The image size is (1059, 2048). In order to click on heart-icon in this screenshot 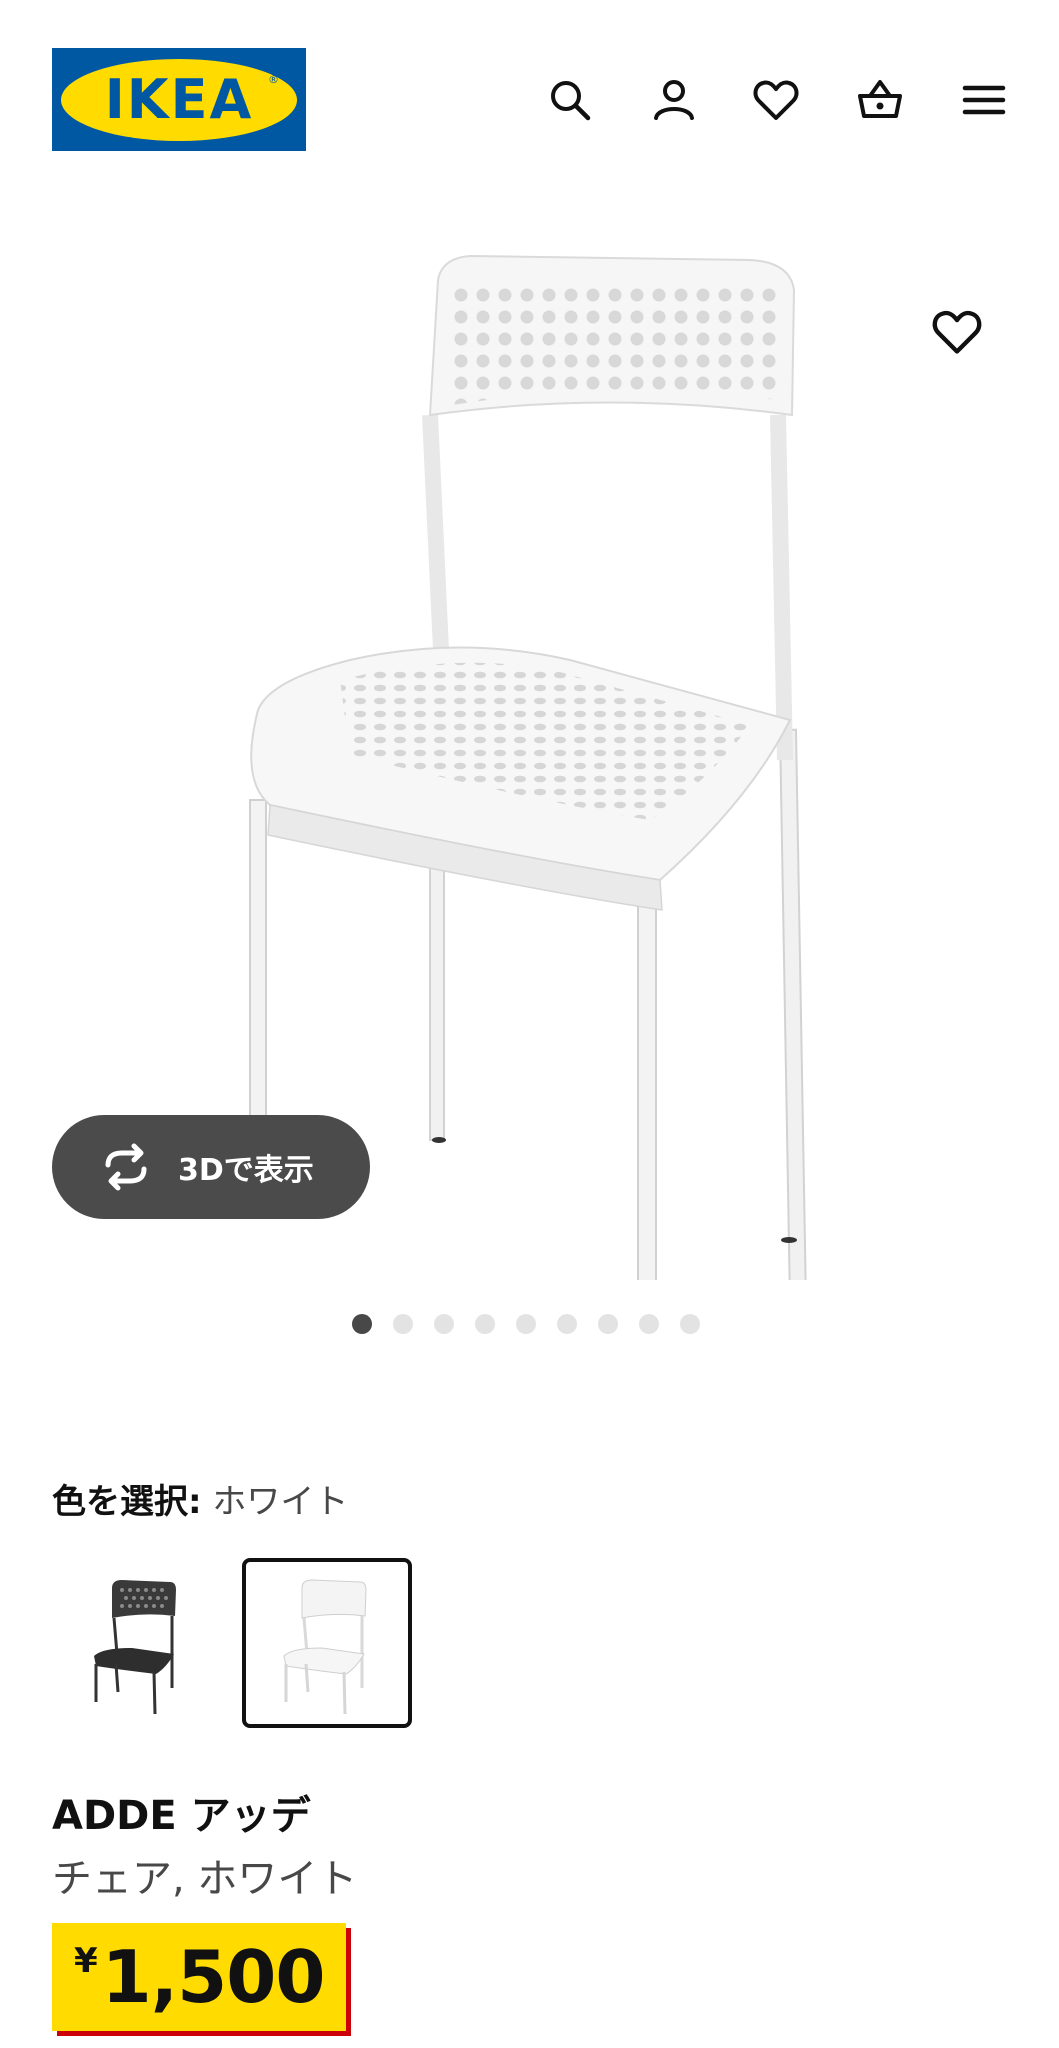, I will do `click(776, 100)`.